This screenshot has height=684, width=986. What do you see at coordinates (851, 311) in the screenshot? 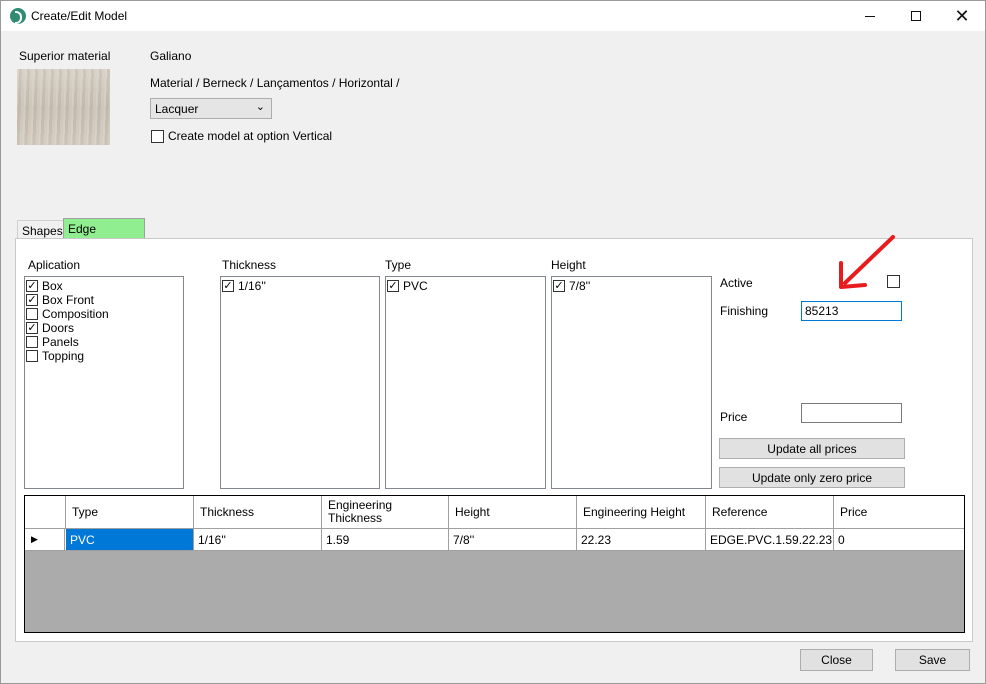
I see `finishing-input: 85213` at bounding box center [851, 311].